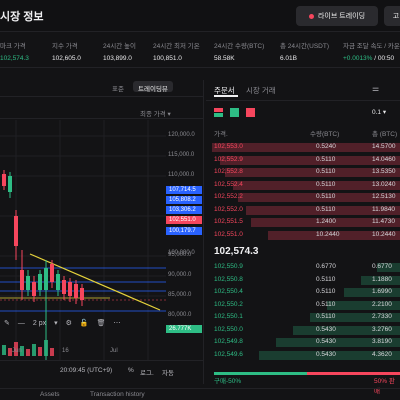 The image size is (400, 400). I want to click on line-width-label: 2 px, so click(39, 323).